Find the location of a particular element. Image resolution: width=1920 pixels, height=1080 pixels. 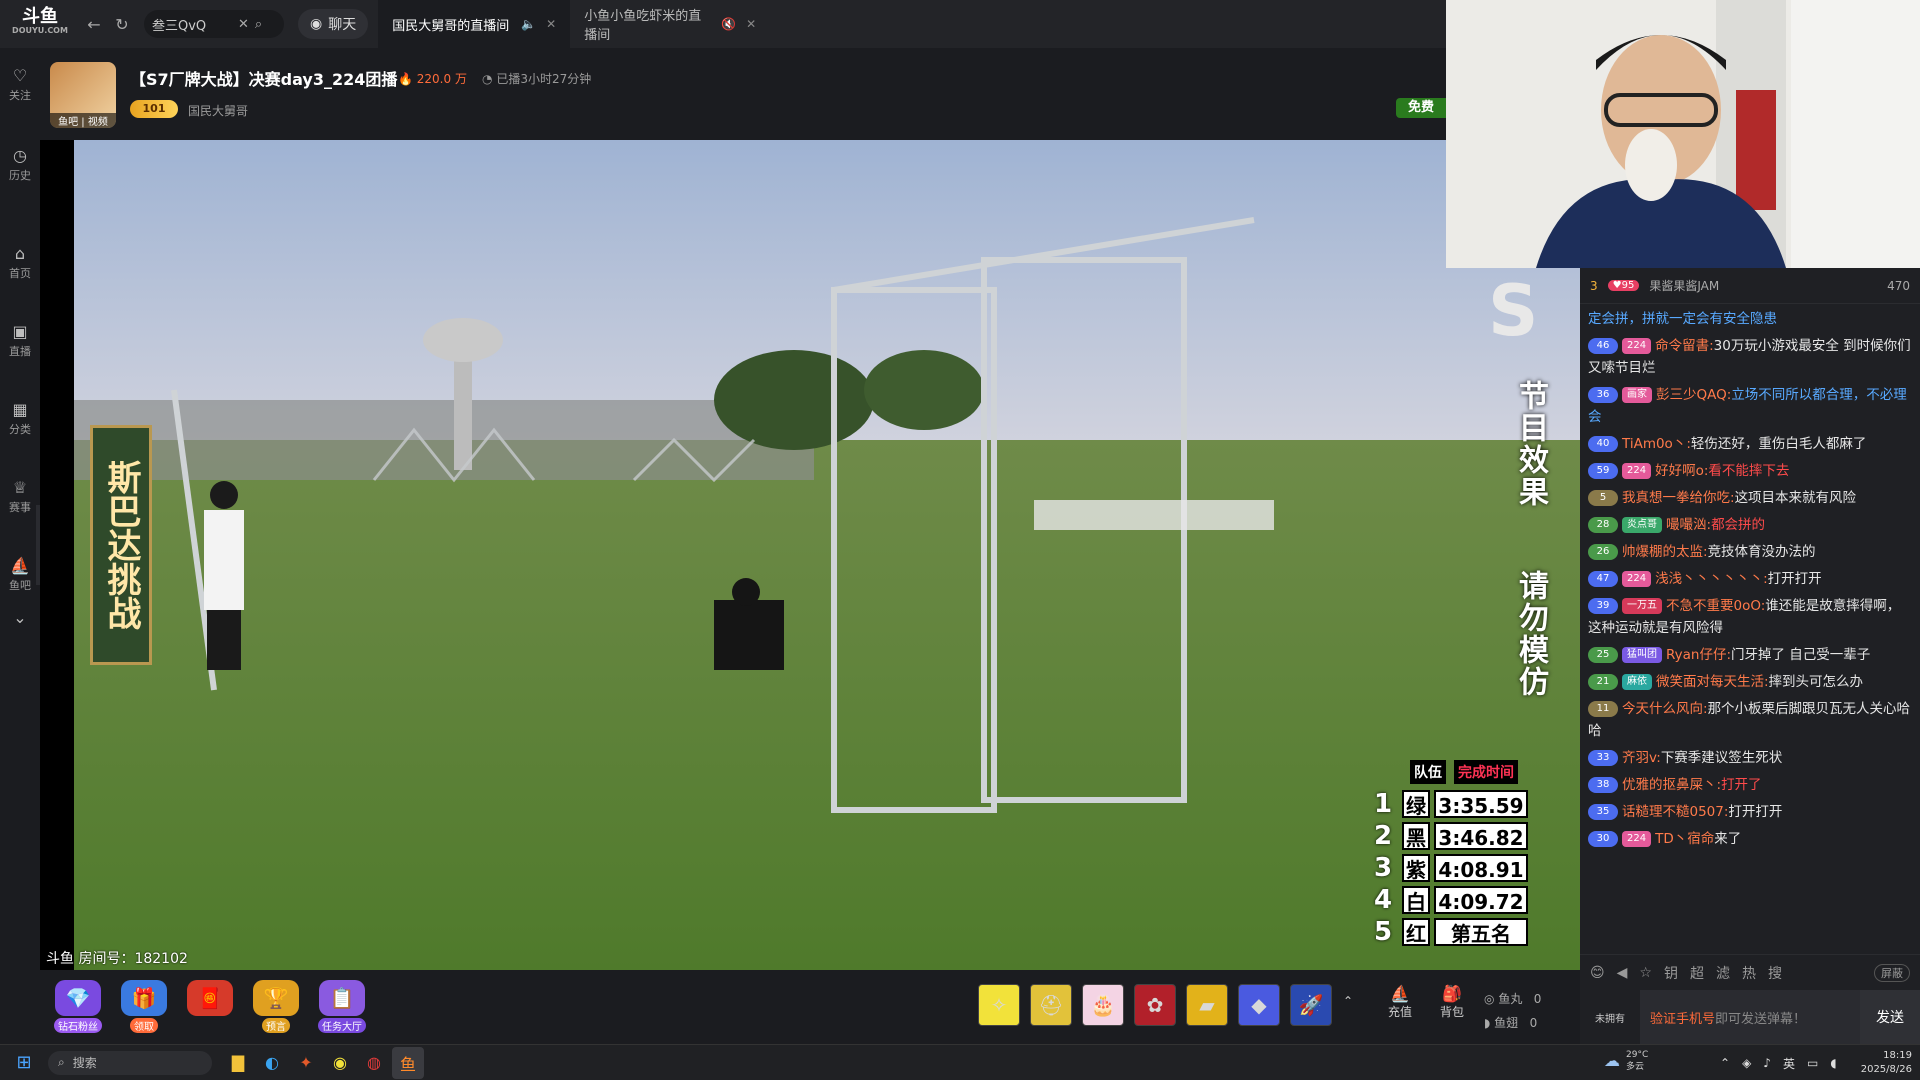

gift-item: ◆ is located at coordinates (1259, 1005).